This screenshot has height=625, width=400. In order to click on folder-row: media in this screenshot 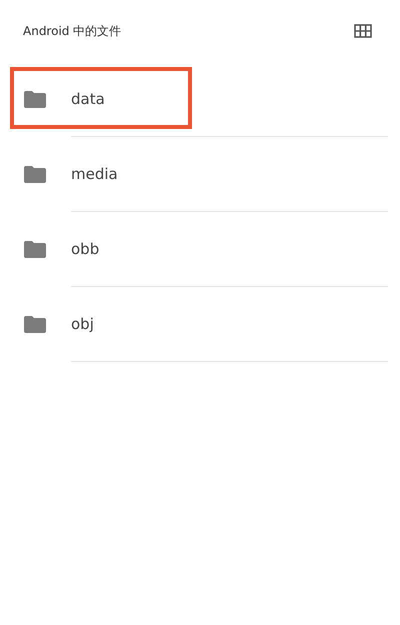, I will do `click(200, 174)`.